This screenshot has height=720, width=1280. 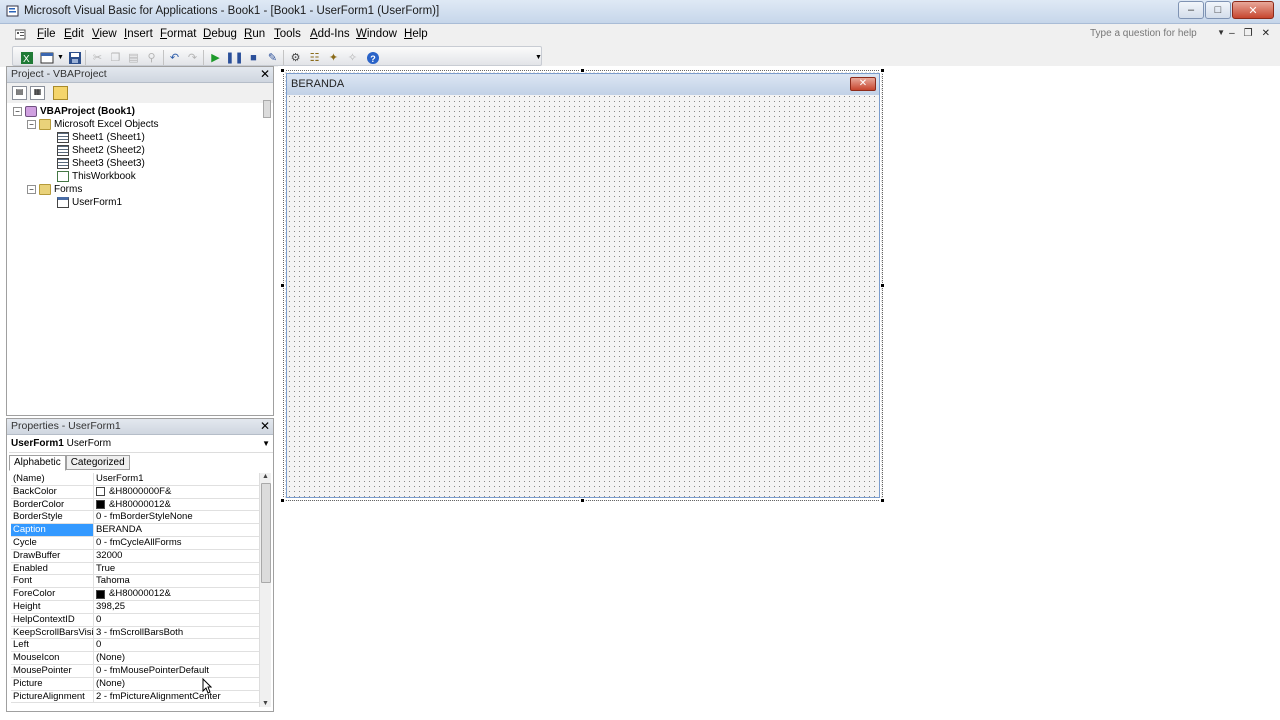 What do you see at coordinates (104, 34) in the screenshot?
I see `menu-view: View` at bounding box center [104, 34].